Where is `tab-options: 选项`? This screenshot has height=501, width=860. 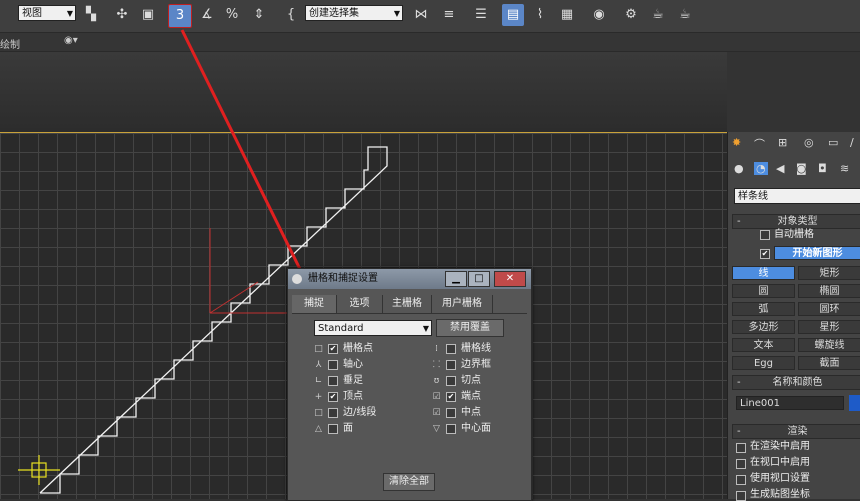
tab-options: 选项 is located at coordinates (360, 304).